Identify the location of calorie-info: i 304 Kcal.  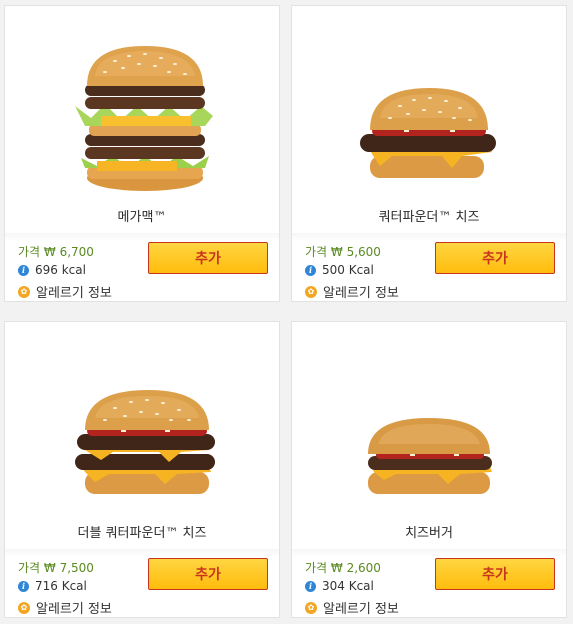
(339, 586).